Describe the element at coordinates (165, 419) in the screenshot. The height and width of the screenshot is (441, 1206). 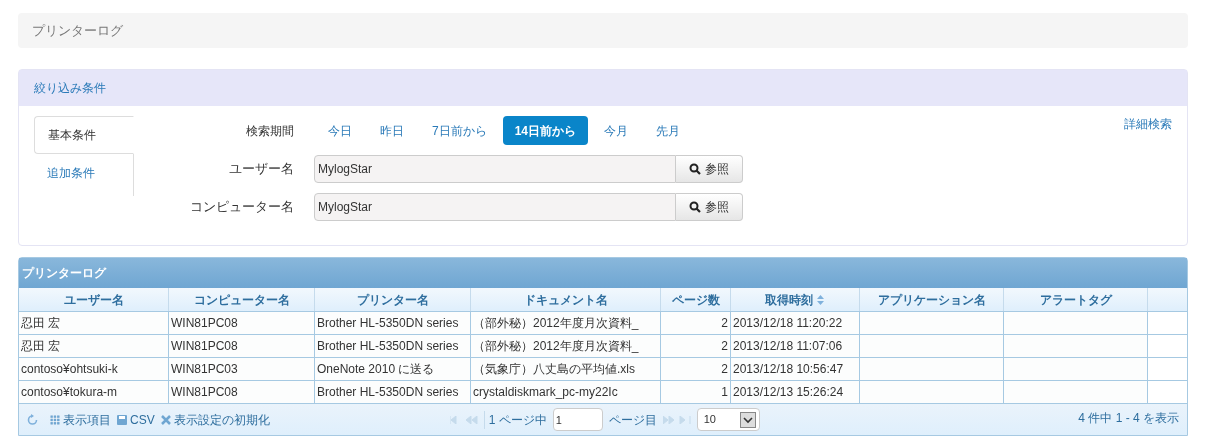
I see `close-icon` at that location.